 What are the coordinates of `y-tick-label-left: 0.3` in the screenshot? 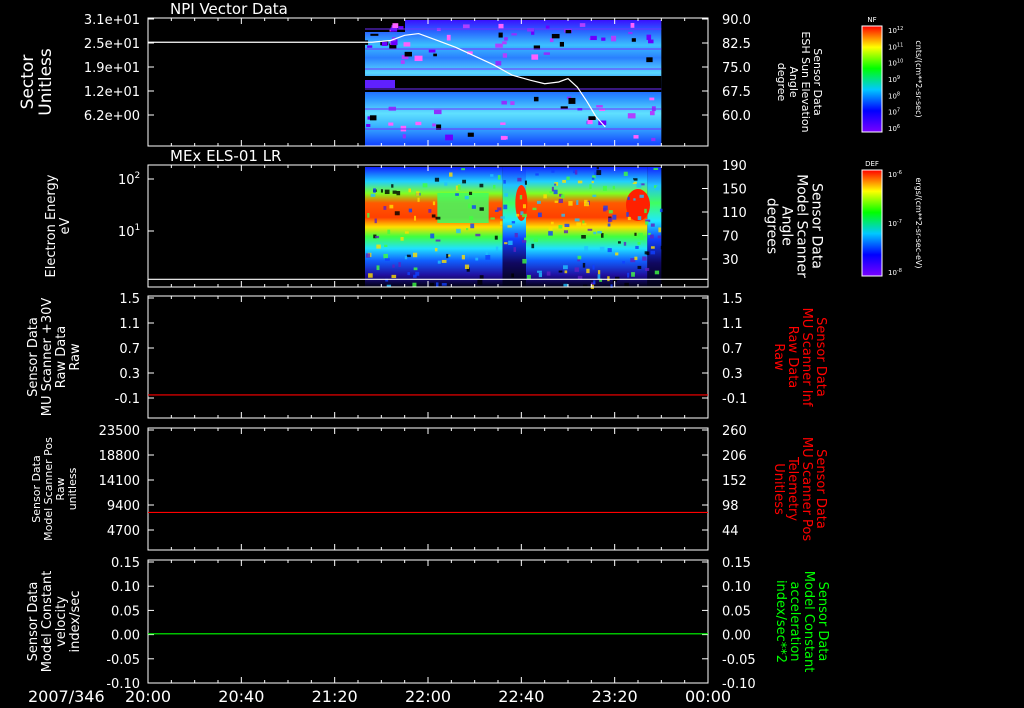 It's located at (129, 374).